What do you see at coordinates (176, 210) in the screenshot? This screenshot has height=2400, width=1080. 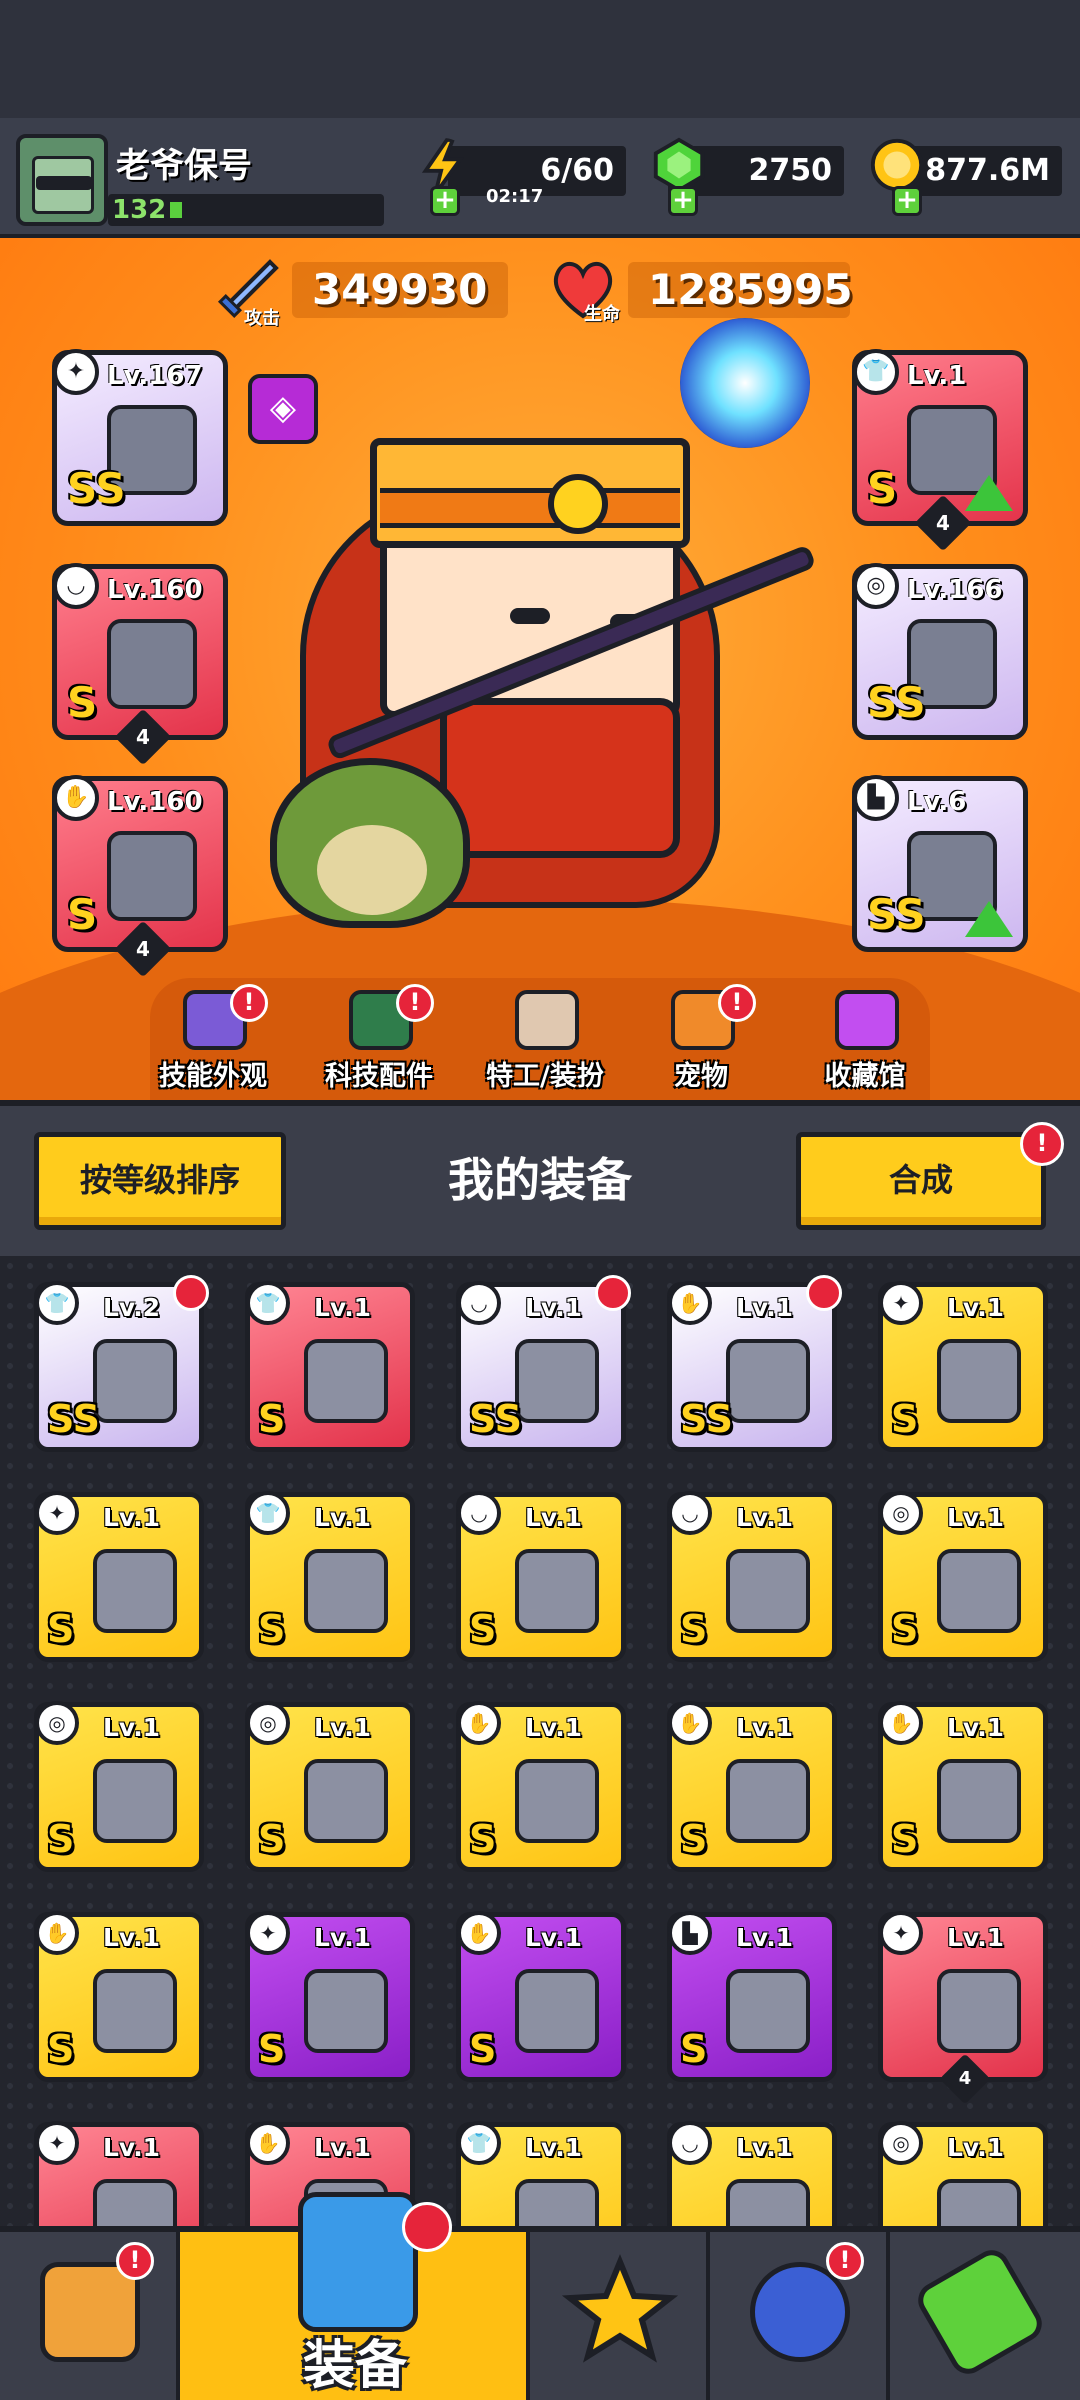 I see `level-progress-fill` at bounding box center [176, 210].